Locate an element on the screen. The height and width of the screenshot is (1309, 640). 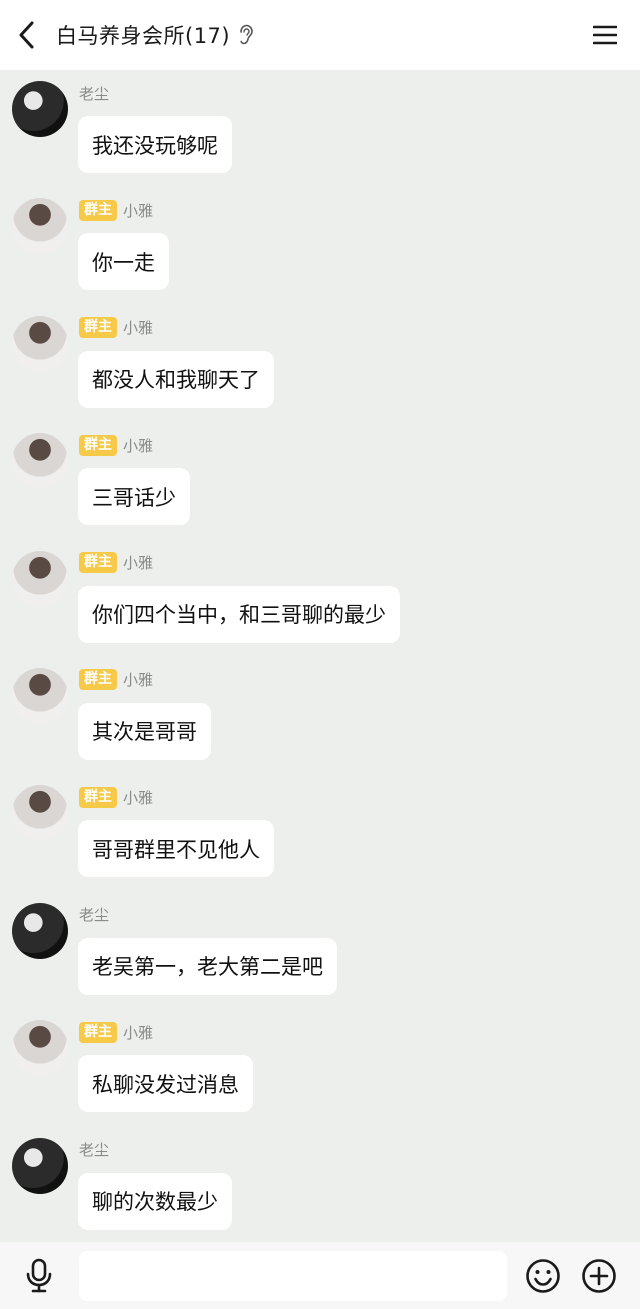
message-bubble: 其次是哥哥 is located at coordinates (144, 731).